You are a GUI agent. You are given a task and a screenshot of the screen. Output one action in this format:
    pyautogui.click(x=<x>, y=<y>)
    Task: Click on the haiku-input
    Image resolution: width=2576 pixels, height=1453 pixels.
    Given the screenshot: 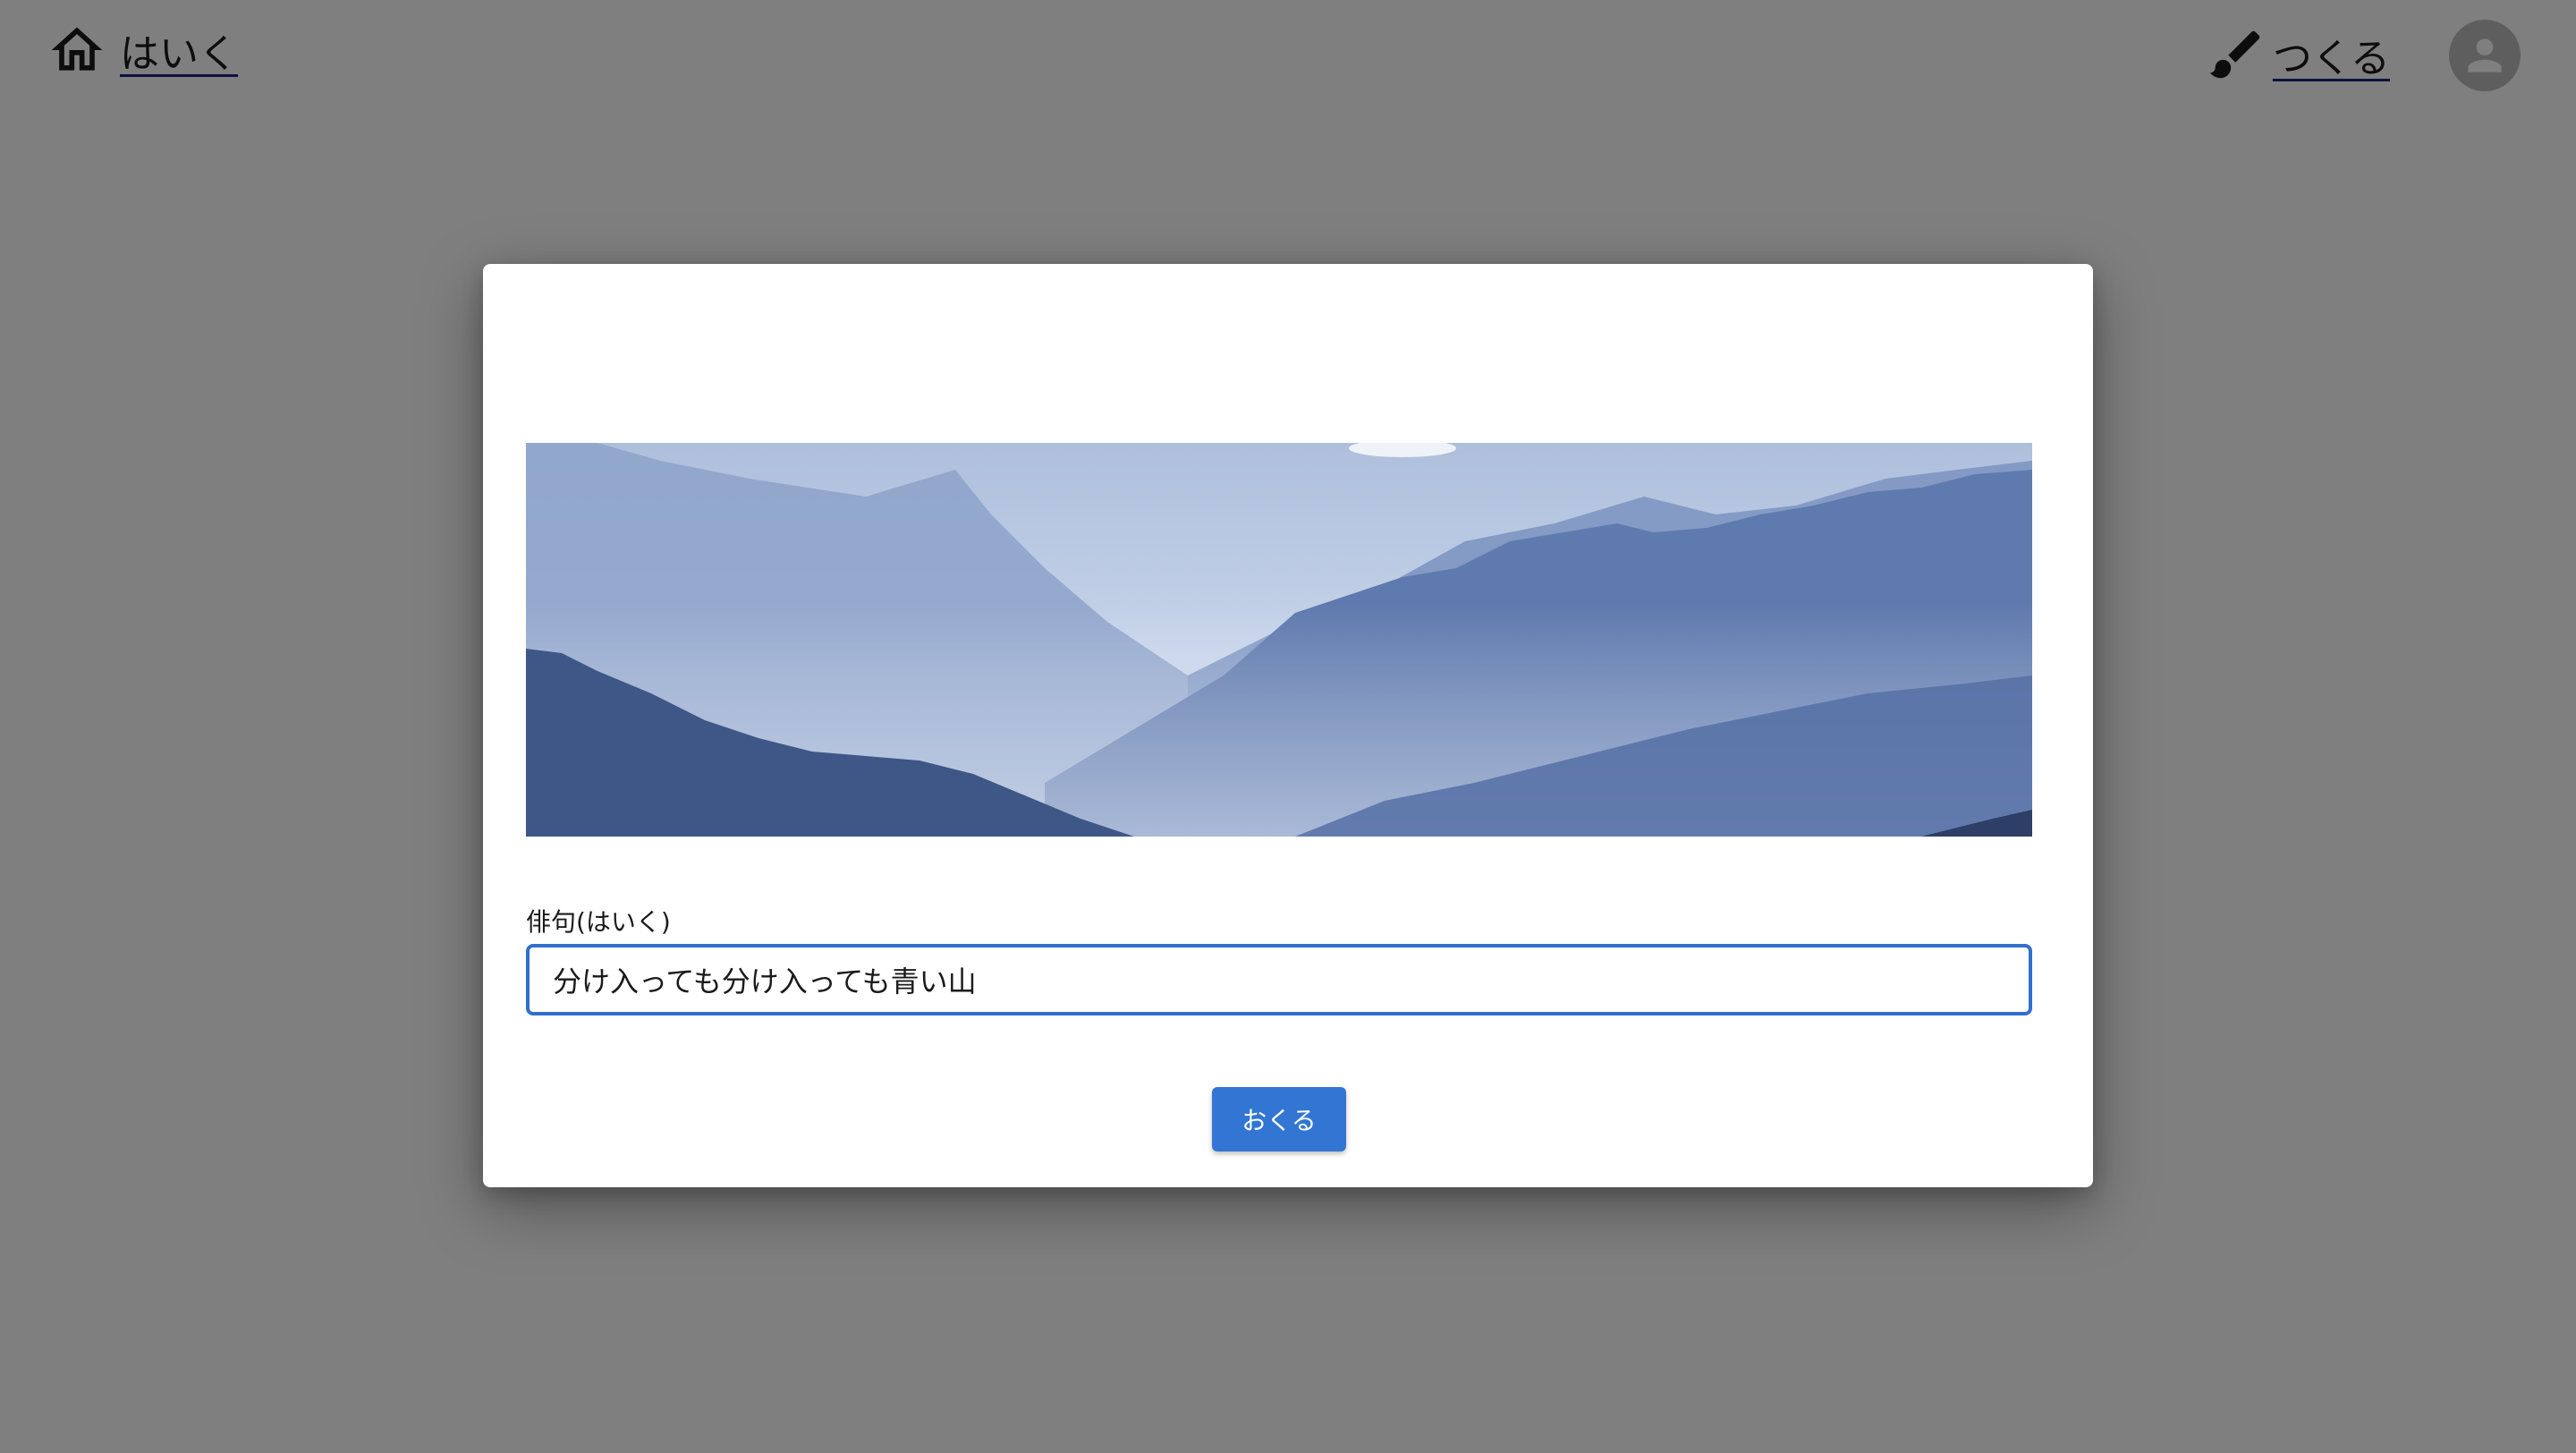 What is the action you would take?
    pyautogui.click(x=1279, y=979)
    